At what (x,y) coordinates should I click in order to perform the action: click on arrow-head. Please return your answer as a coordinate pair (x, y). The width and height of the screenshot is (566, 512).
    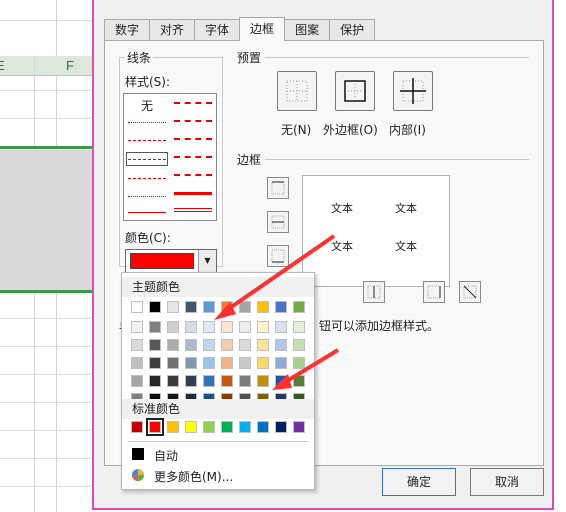
    Looking at the image, I should click on (282, 382).